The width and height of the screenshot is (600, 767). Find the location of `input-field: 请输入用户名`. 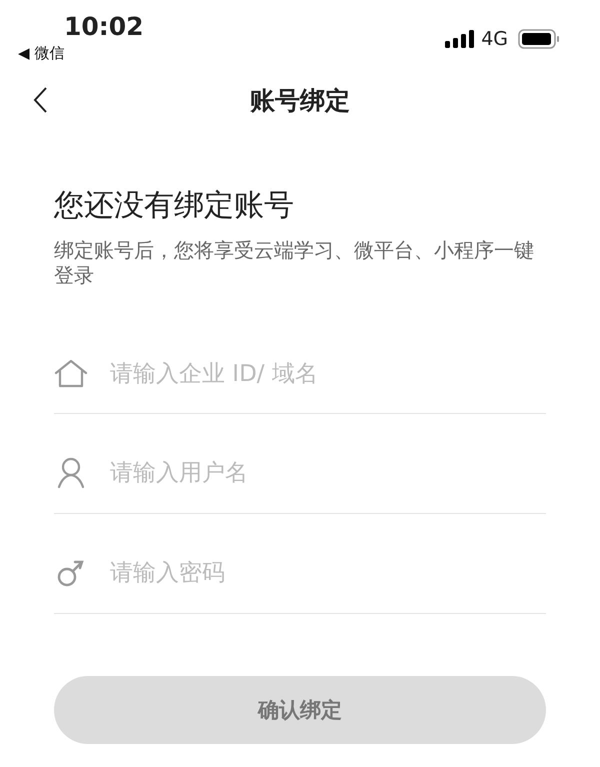

input-field: 请输入用户名 is located at coordinates (328, 473).